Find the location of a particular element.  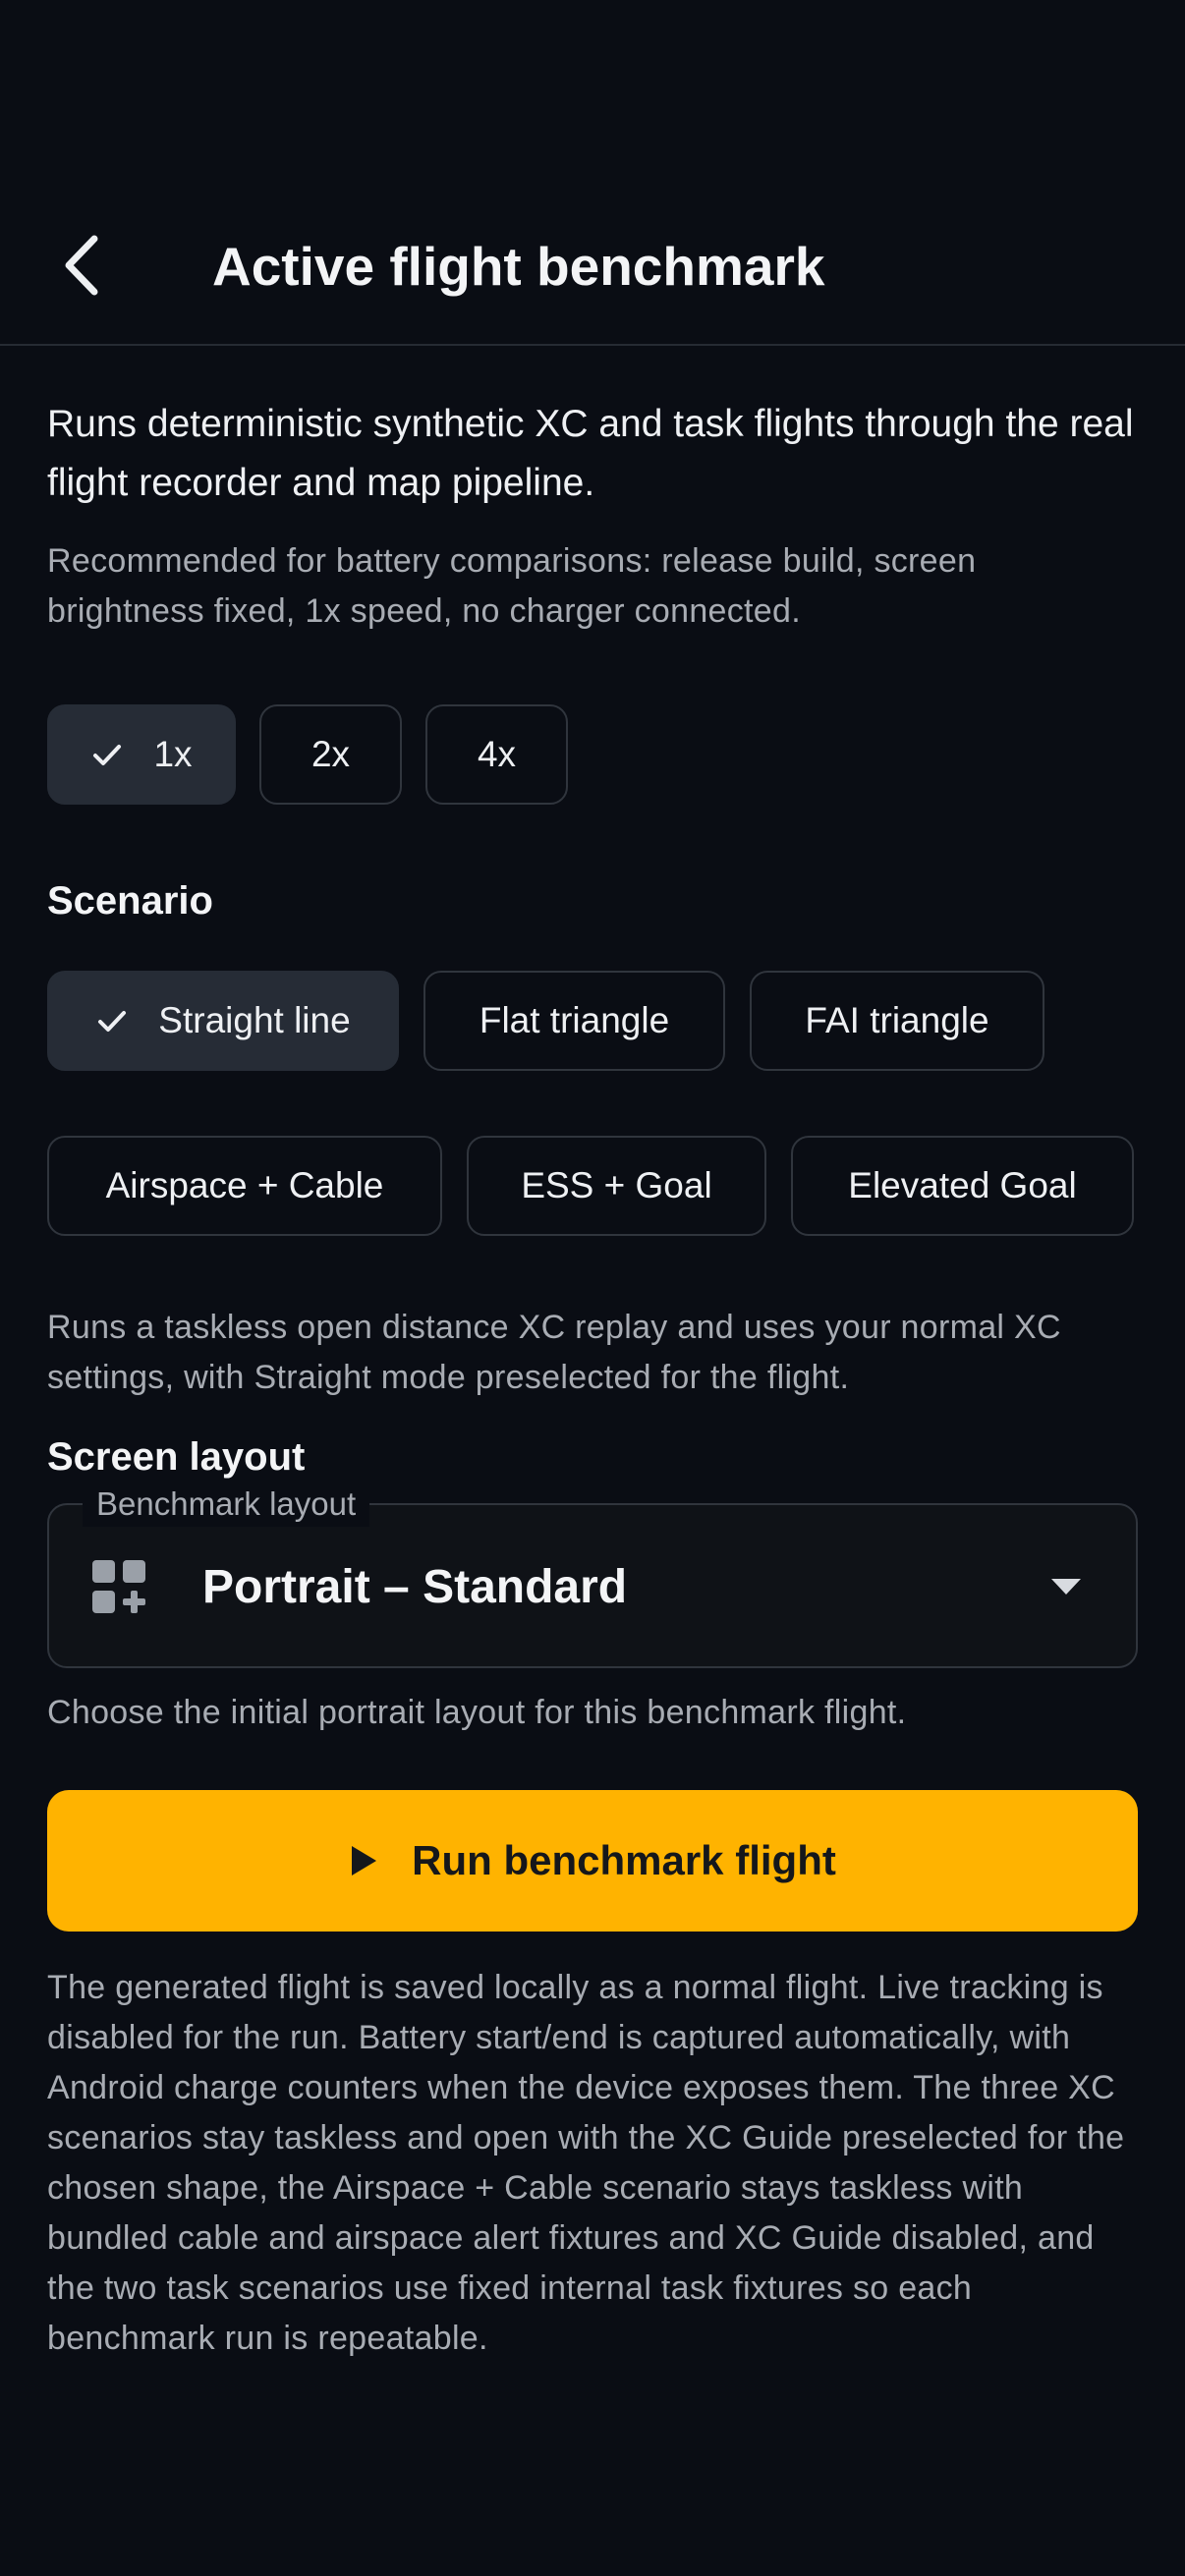

play-icon is located at coordinates (365, 1861).